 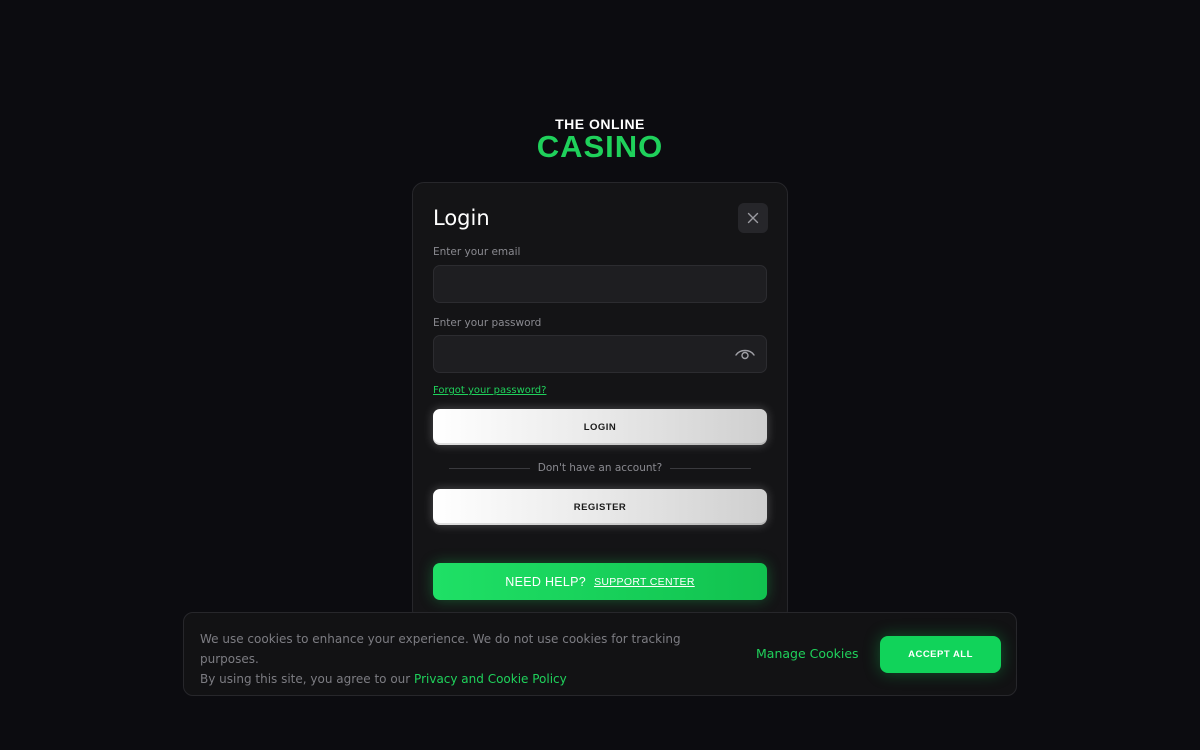 I want to click on login-button: LOGIN, so click(x=600, y=427).